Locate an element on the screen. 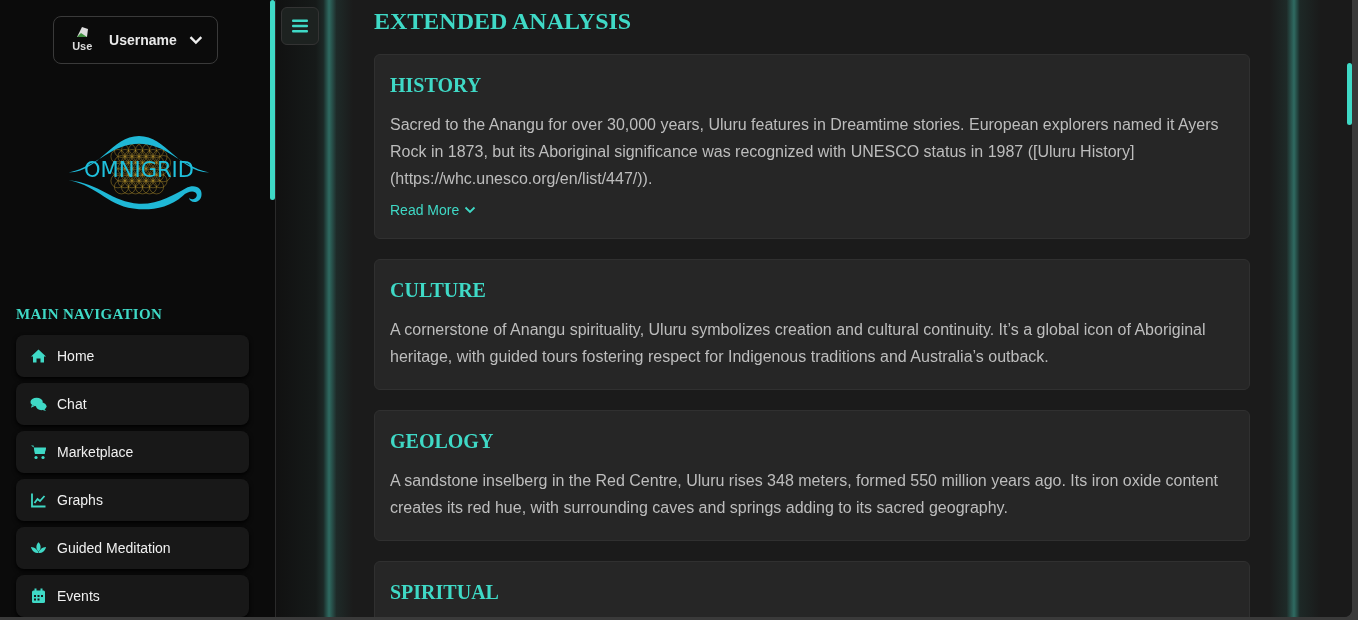 The width and height of the screenshot is (1358, 620). nav-item: Graphs is located at coordinates (132, 500).